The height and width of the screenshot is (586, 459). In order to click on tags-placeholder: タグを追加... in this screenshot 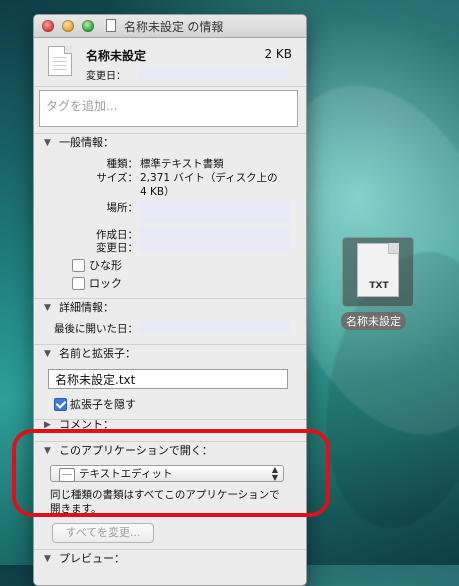, I will do `click(82, 106)`.